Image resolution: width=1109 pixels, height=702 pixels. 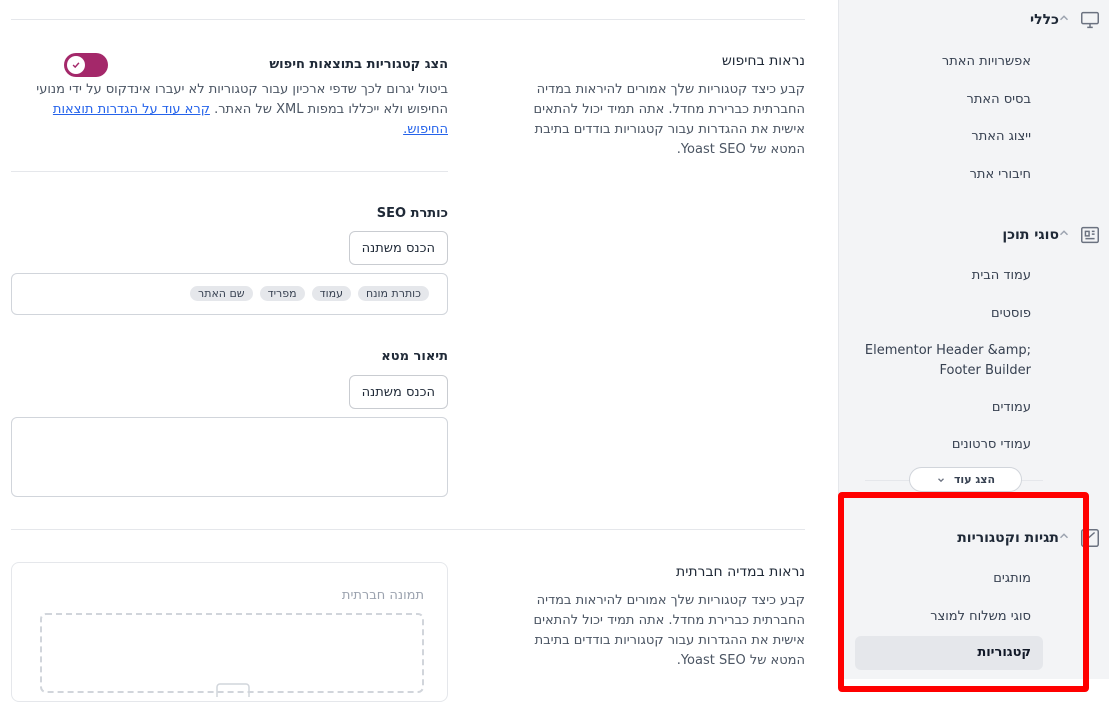 I want to click on chevron-down-icon, so click(x=941, y=479).